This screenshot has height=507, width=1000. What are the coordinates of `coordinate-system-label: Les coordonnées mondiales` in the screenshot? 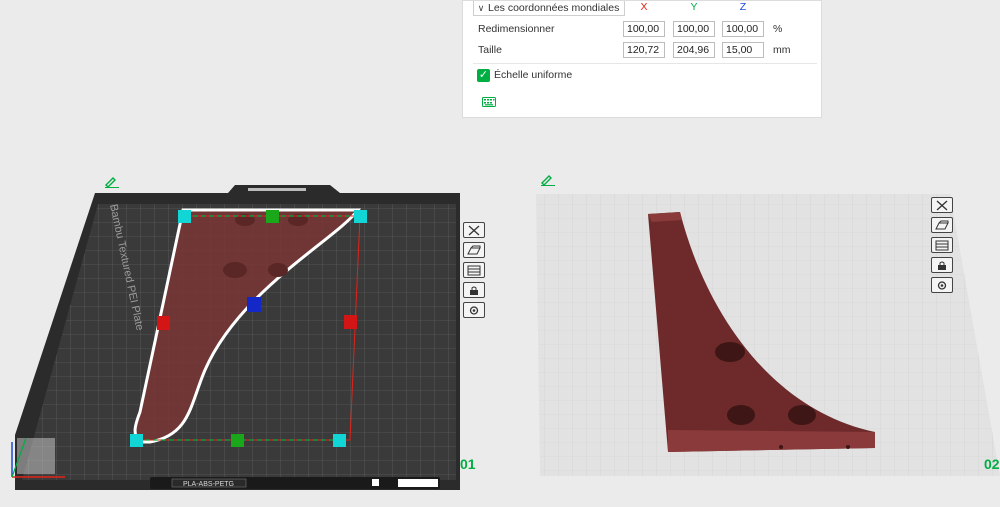 It's located at (554, 8).